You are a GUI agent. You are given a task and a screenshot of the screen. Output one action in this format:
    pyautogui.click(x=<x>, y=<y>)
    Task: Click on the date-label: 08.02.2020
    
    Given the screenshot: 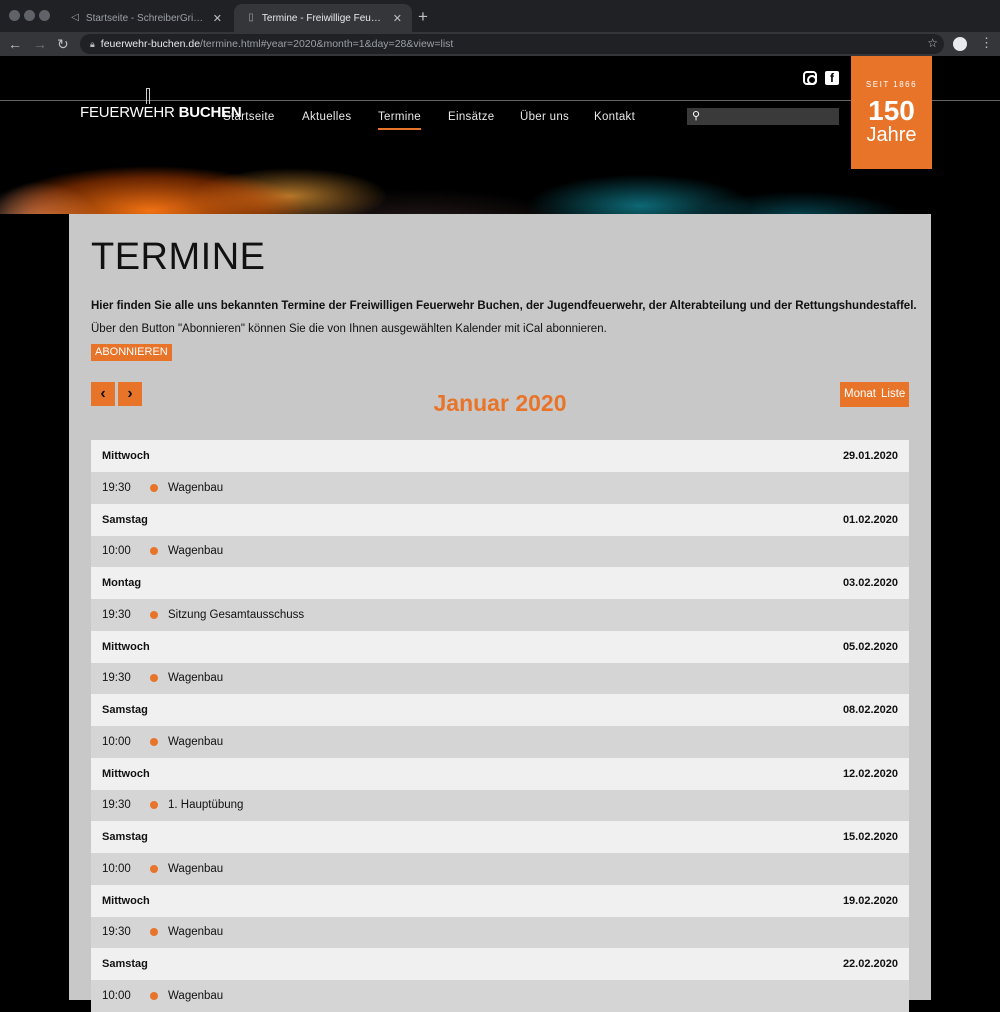 What is the action you would take?
    pyautogui.click(x=870, y=710)
    